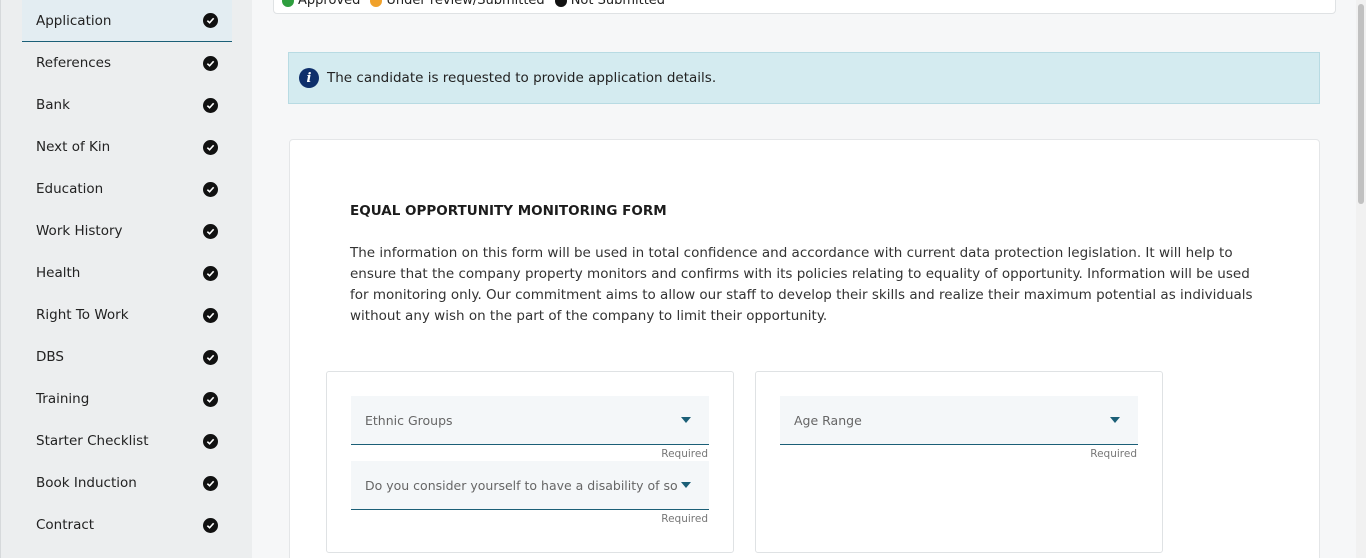 This screenshot has width=1366, height=558. What do you see at coordinates (376, 3) in the screenshot?
I see `under-review-dot-icon` at bounding box center [376, 3].